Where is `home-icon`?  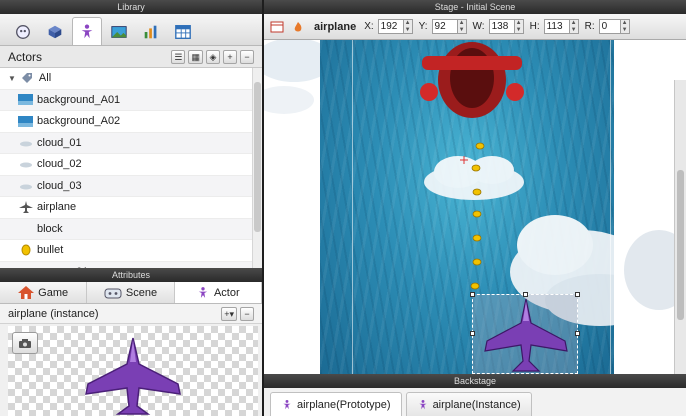 home-icon is located at coordinates (26, 292).